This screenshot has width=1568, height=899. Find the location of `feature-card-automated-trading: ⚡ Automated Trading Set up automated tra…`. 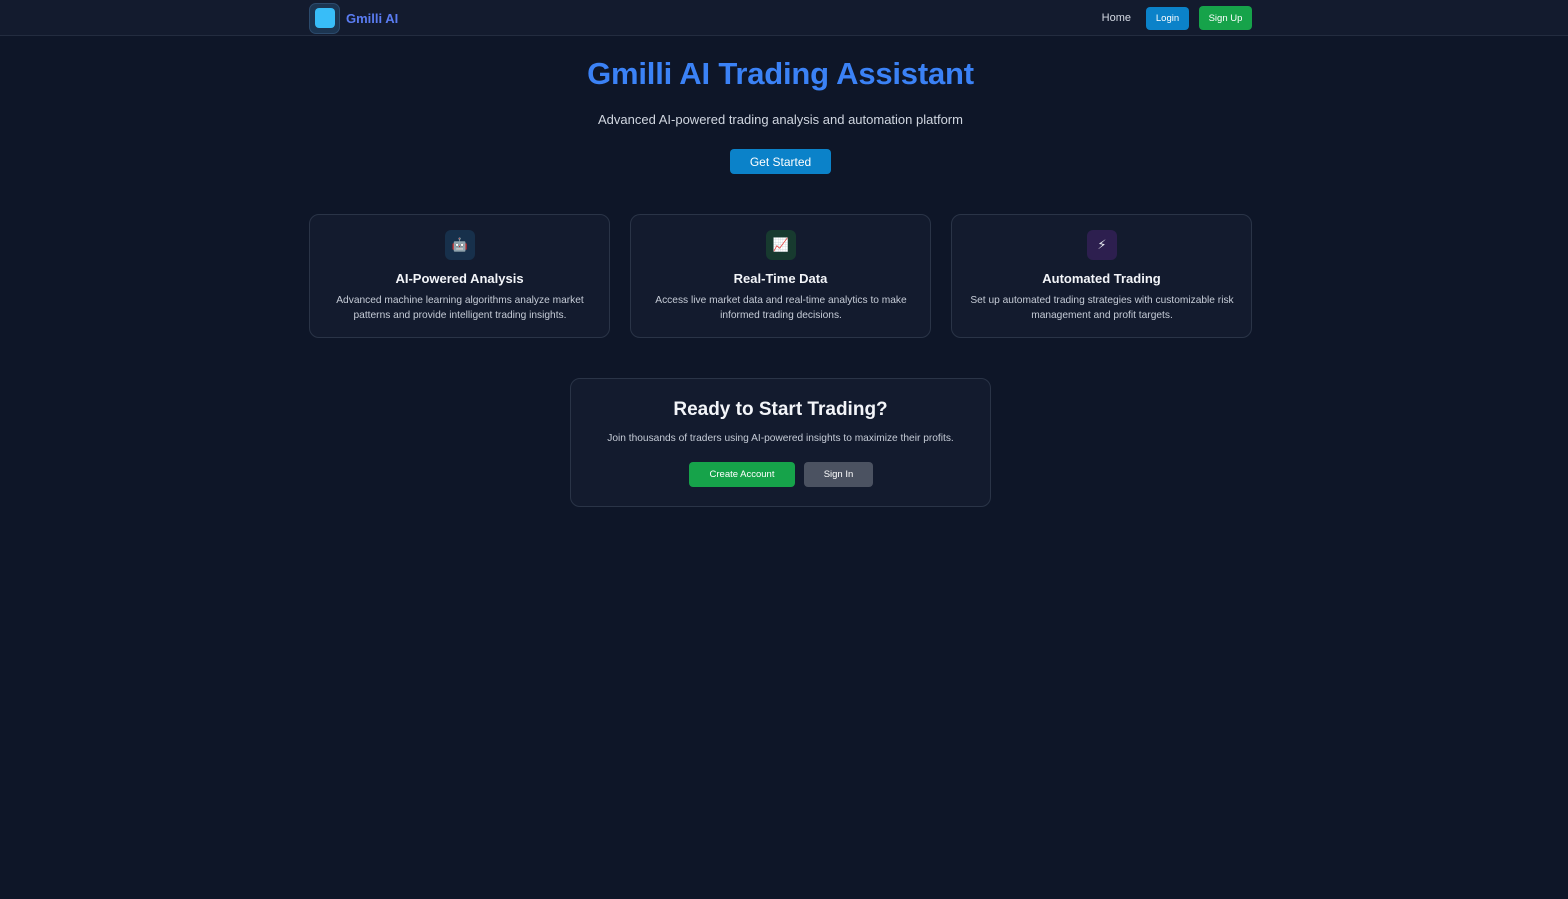

feature-card-automated-trading: ⚡ Automated Trading Set up automated tra… is located at coordinates (1101, 276).